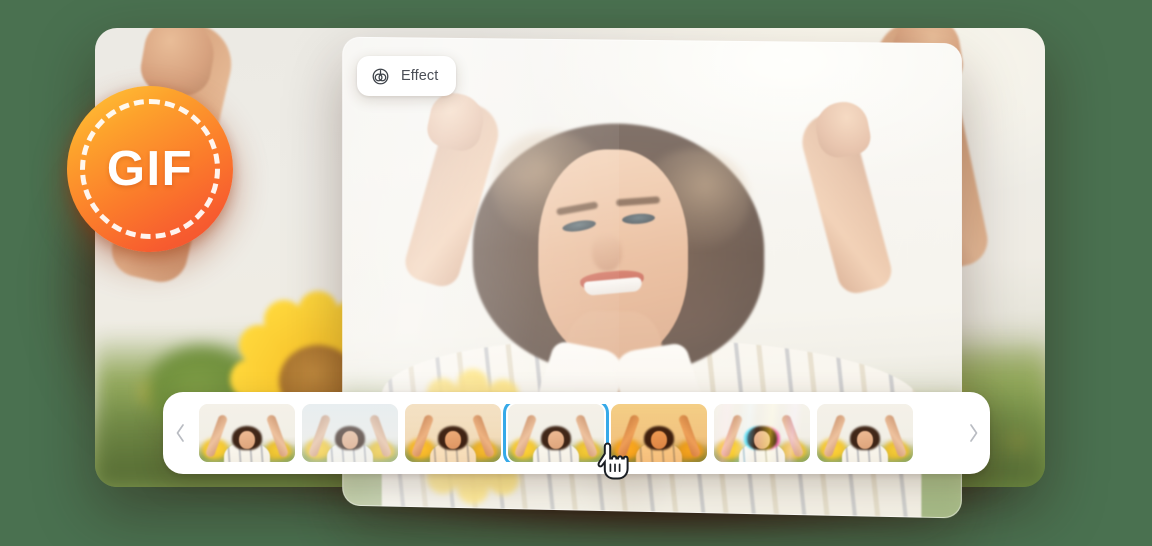 The width and height of the screenshot is (1152, 546). What do you see at coordinates (973, 433) in the screenshot?
I see `next-frame-button` at bounding box center [973, 433].